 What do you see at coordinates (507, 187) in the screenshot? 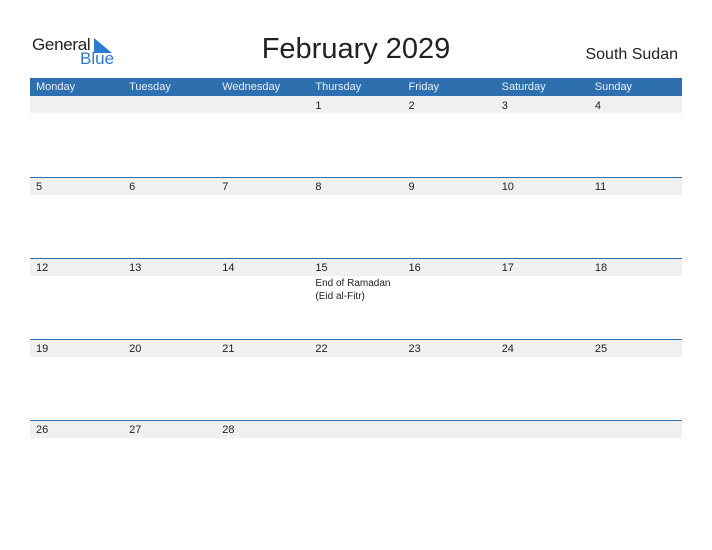
I see `day-number: 10` at bounding box center [507, 187].